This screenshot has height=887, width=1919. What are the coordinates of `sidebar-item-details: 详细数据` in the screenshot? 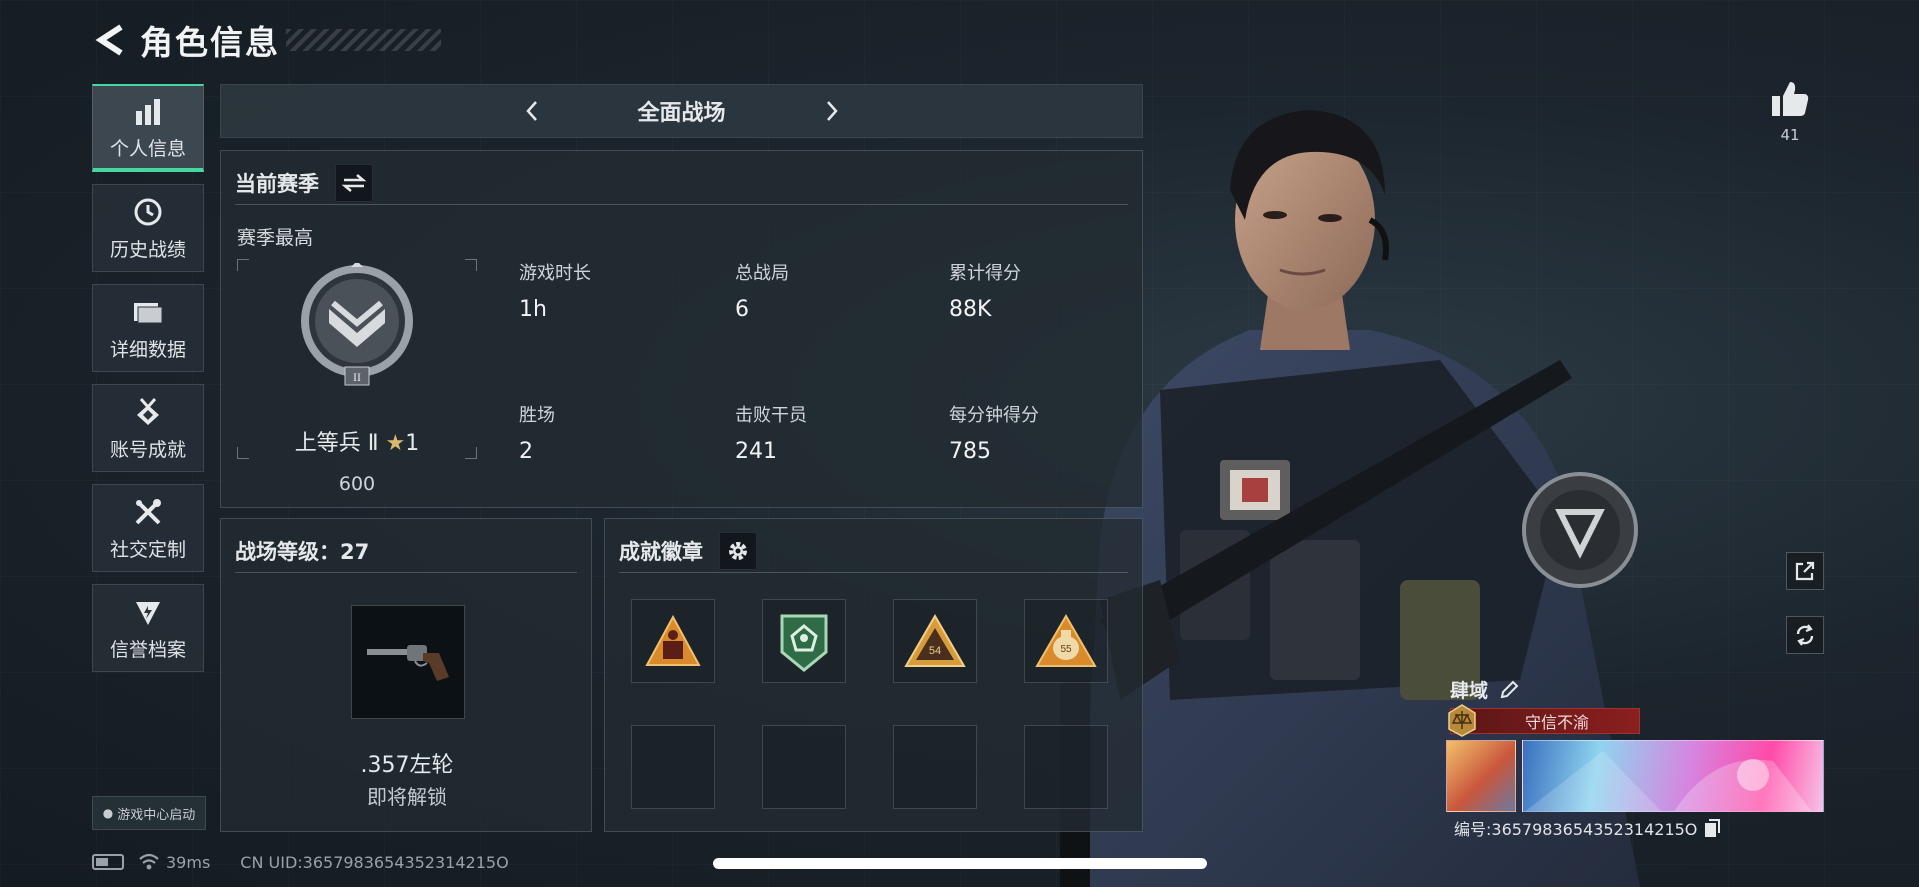 It's located at (148, 328).